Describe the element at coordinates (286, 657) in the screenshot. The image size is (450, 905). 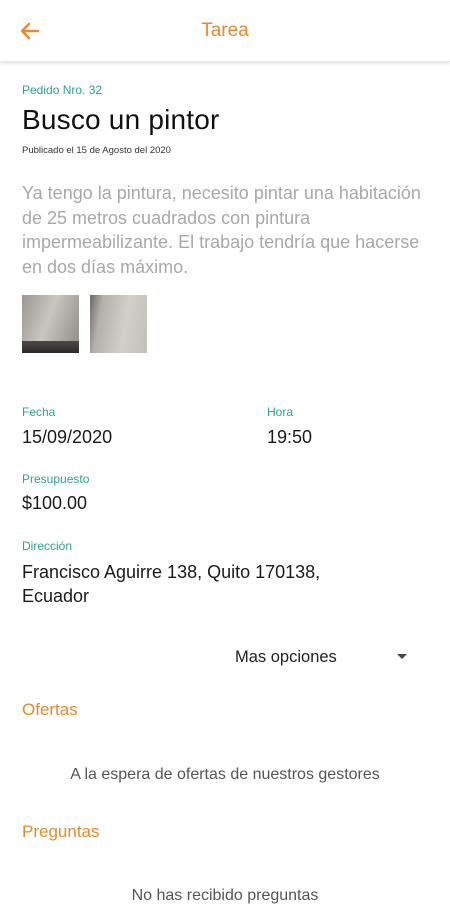
I see `more-options-label: Mas opciones` at that location.